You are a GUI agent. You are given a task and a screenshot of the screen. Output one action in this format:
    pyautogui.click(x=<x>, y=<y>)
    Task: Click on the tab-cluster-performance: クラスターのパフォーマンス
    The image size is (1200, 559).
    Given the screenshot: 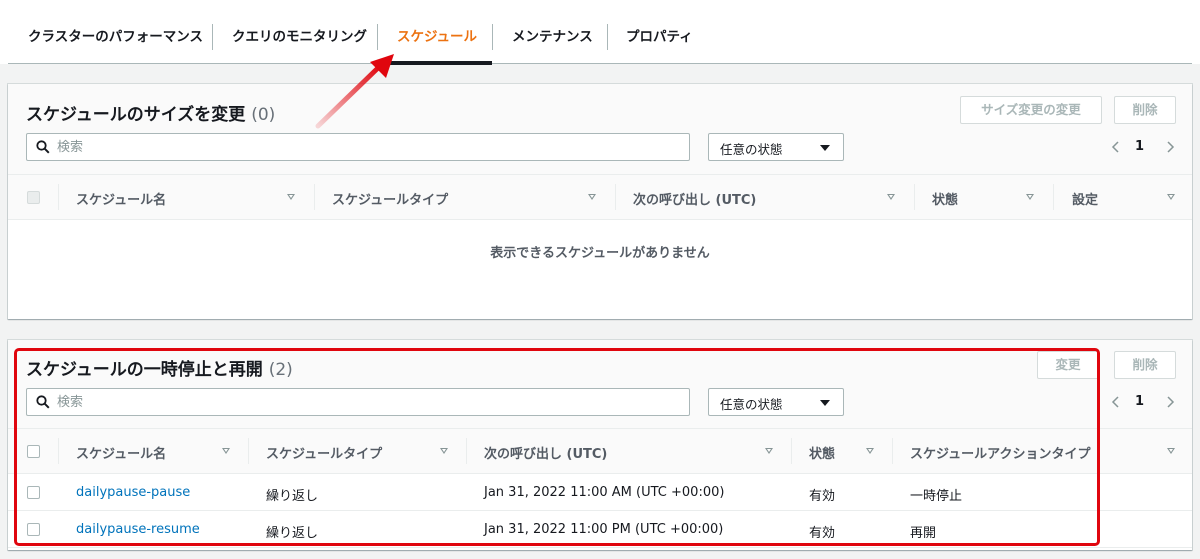 What is the action you would take?
    pyautogui.click(x=115, y=37)
    